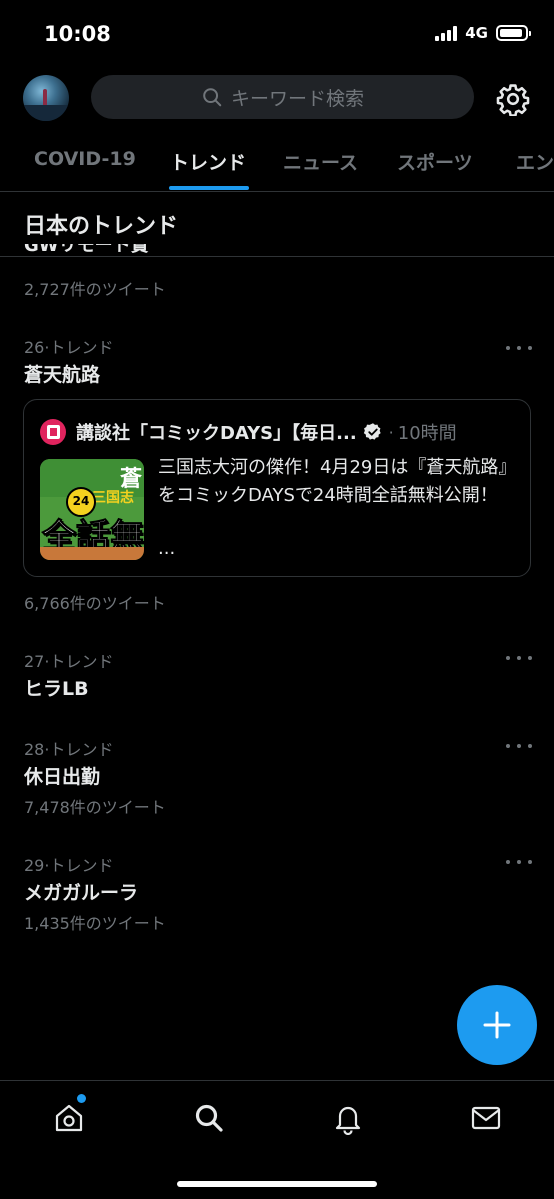  Describe the element at coordinates (209, 188) in the screenshot. I see `active-tab-indicator` at that location.